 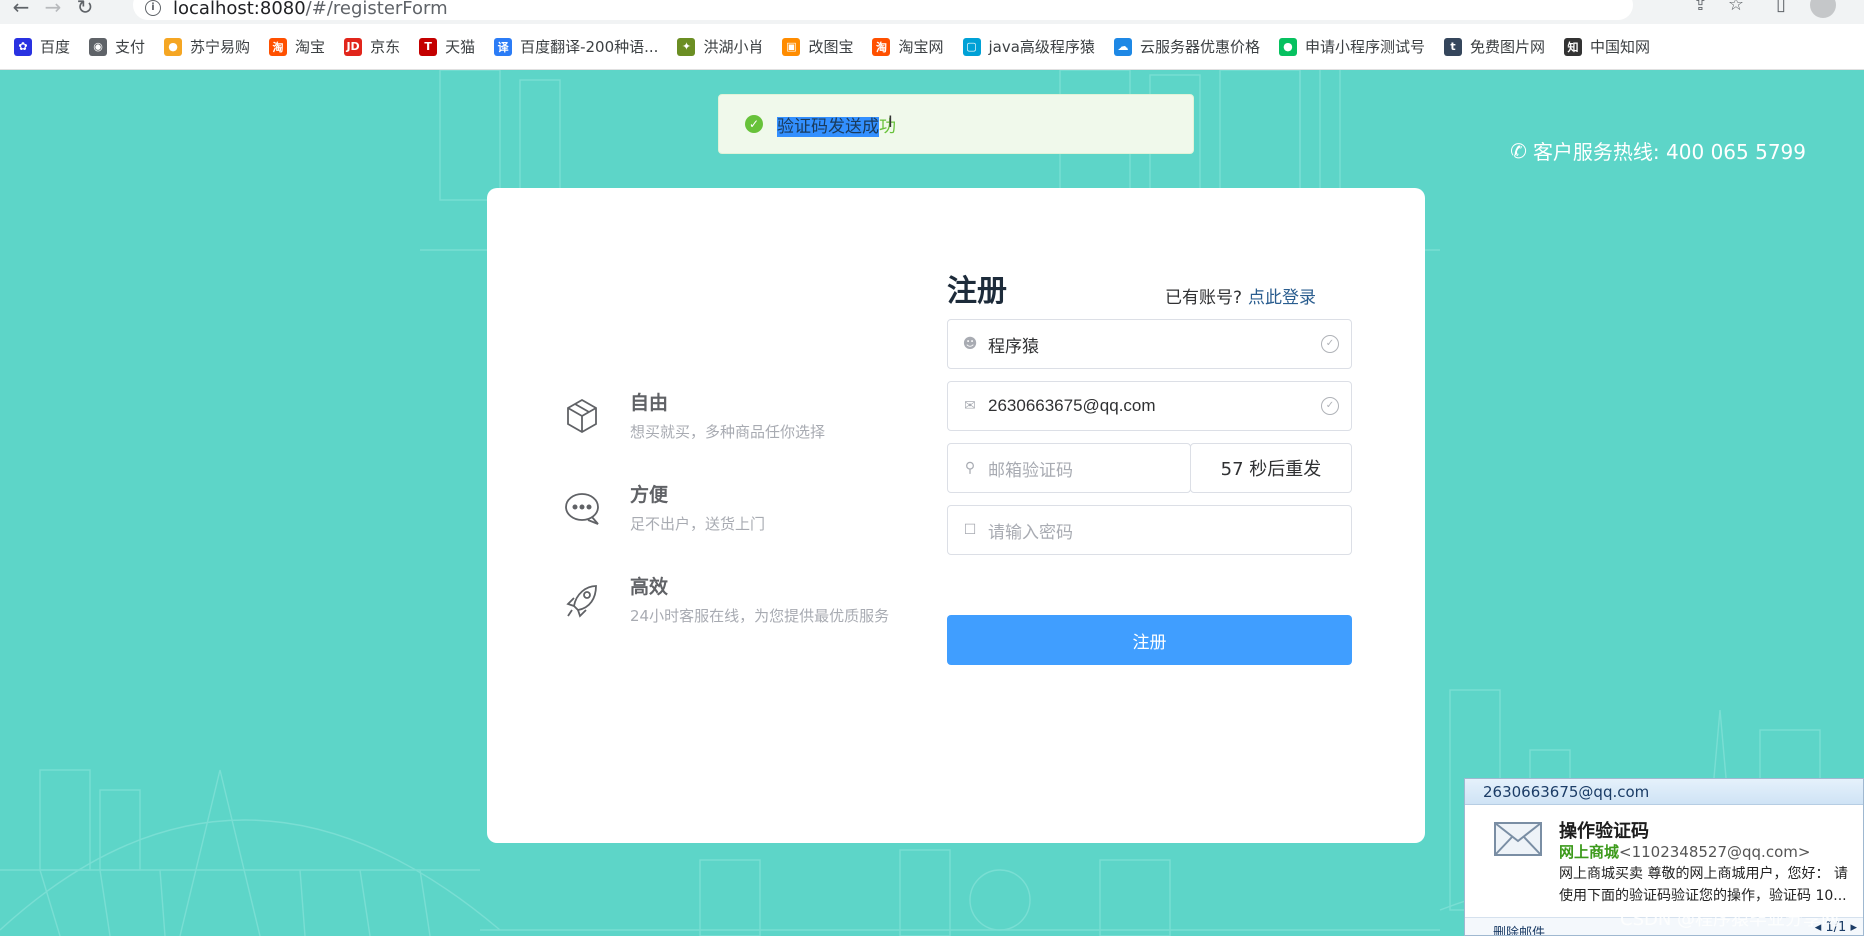 I want to click on wechat-icon: ●, so click(x=1287, y=46).